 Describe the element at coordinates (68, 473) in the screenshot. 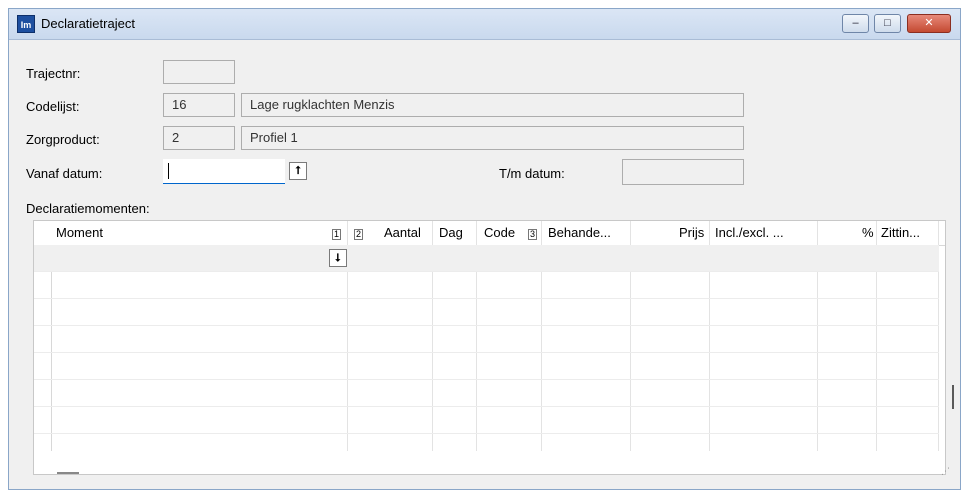

I see `horizontal-scrollbar` at that location.